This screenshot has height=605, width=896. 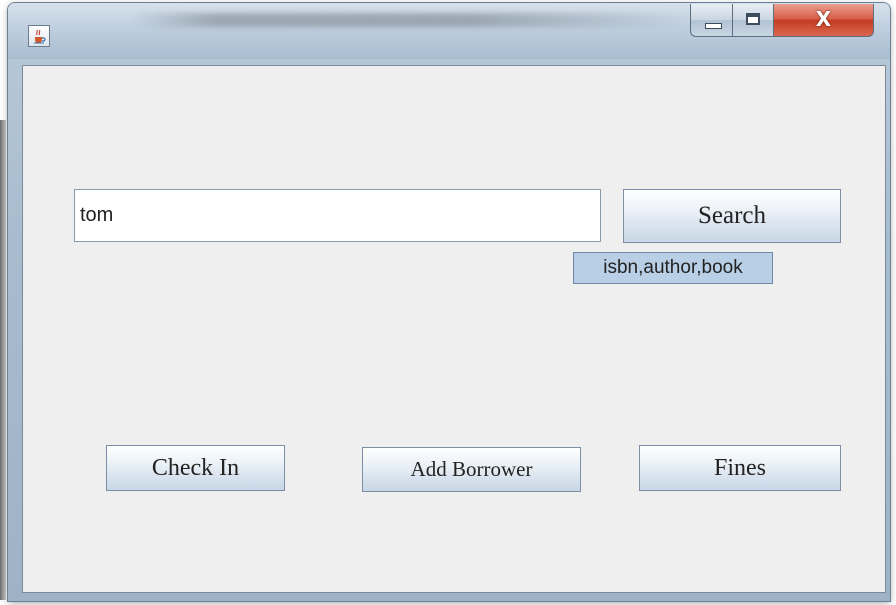 I want to click on title-bar: X, so click(x=449, y=31).